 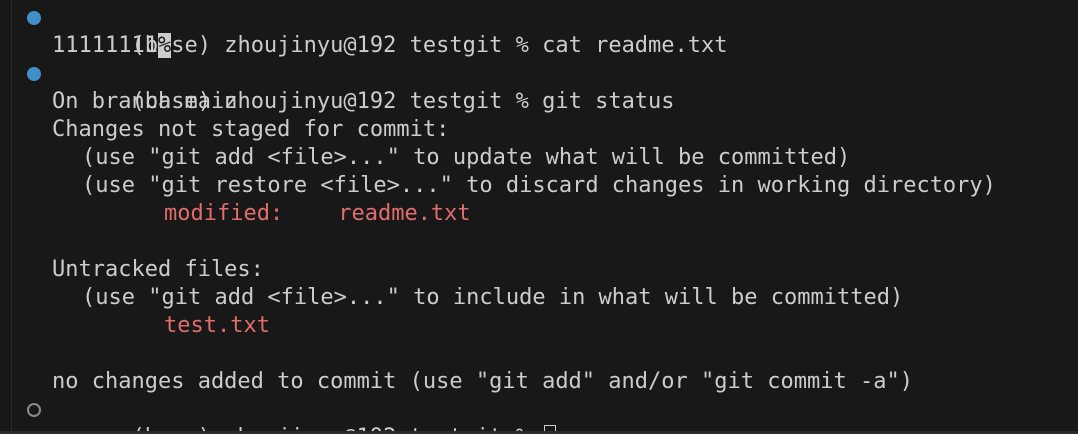 What do you see at coordinates (539, 415) in the screenshot?
I see `current-prompt-line: (base) zhoujinyu@192 testgit %` at bounding box center [539, 415].